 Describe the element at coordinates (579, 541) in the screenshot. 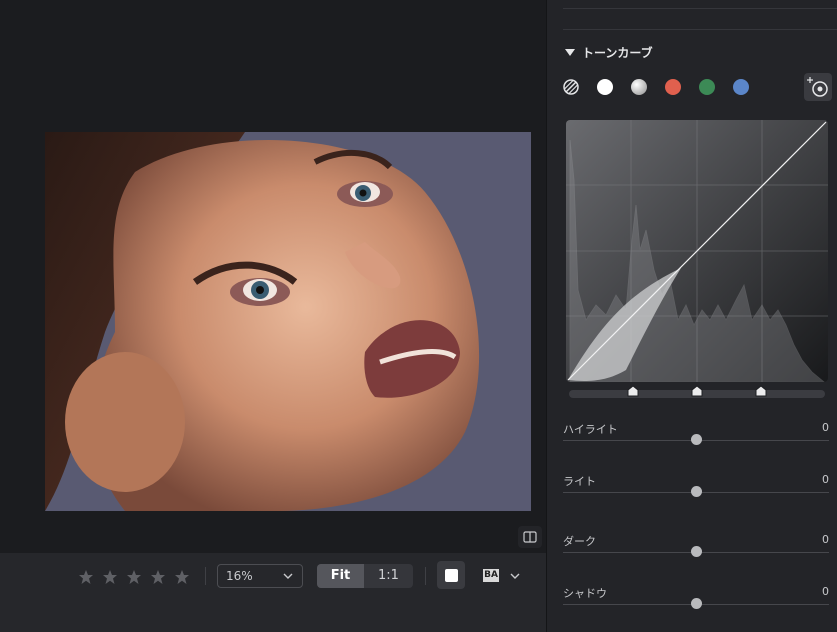

I see `slider-label: ダーク` at that location.